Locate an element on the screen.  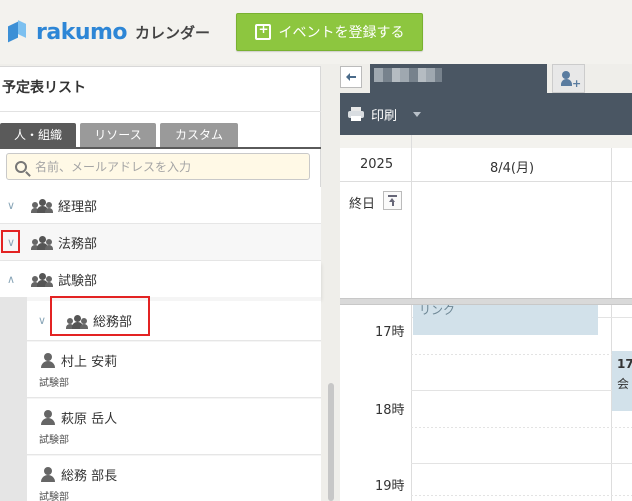
pin-top-icon is located at coordinates (392, 200).